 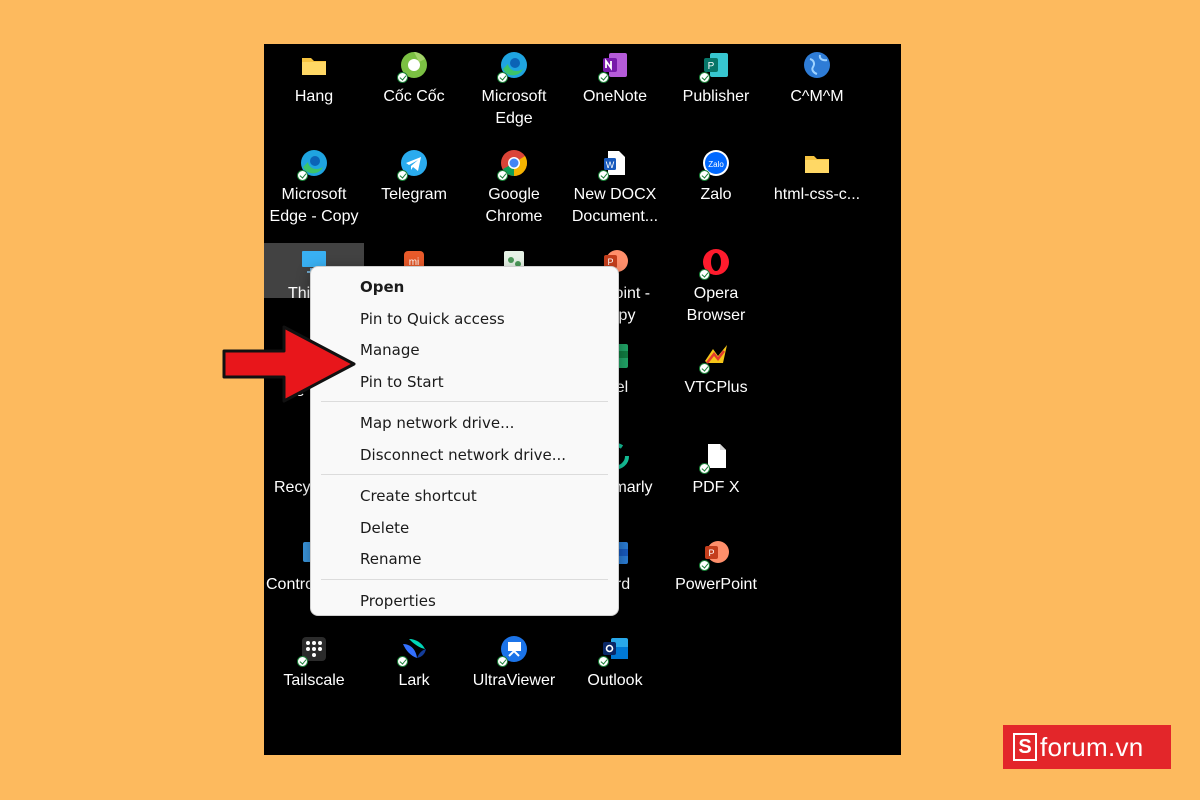 I want to click on chrome-icon, so click(x=513, y=164).